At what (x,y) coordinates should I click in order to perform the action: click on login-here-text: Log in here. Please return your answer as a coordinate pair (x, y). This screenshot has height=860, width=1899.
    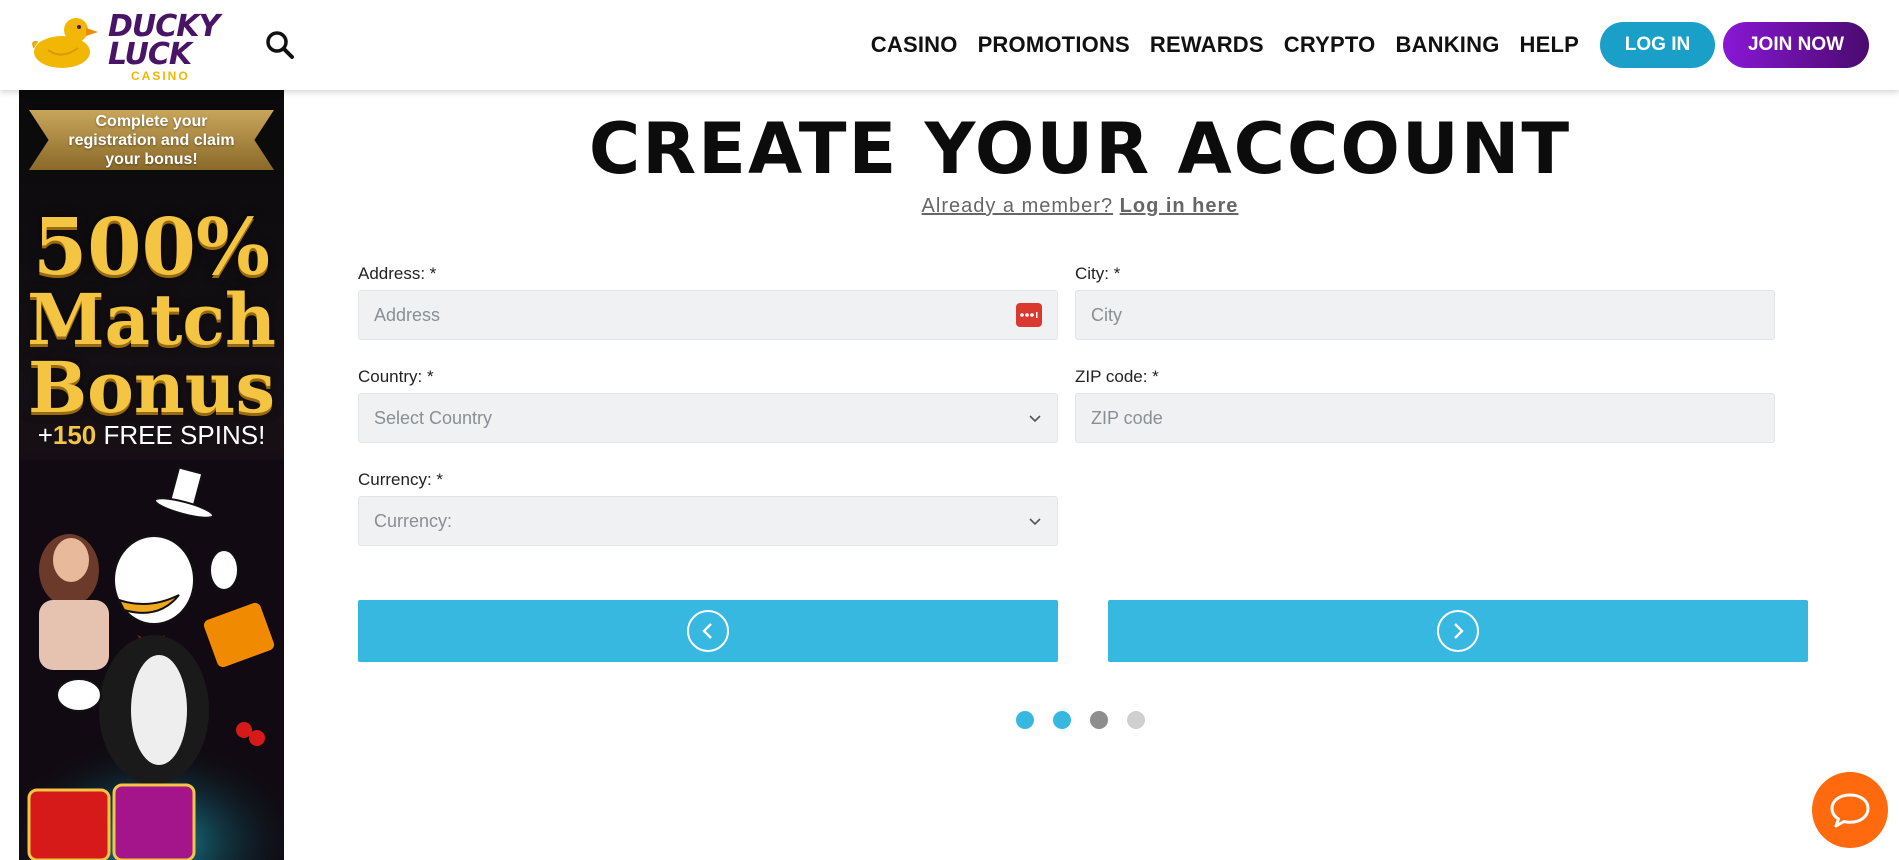
    Looking at the image, I should click on (1179, 206).